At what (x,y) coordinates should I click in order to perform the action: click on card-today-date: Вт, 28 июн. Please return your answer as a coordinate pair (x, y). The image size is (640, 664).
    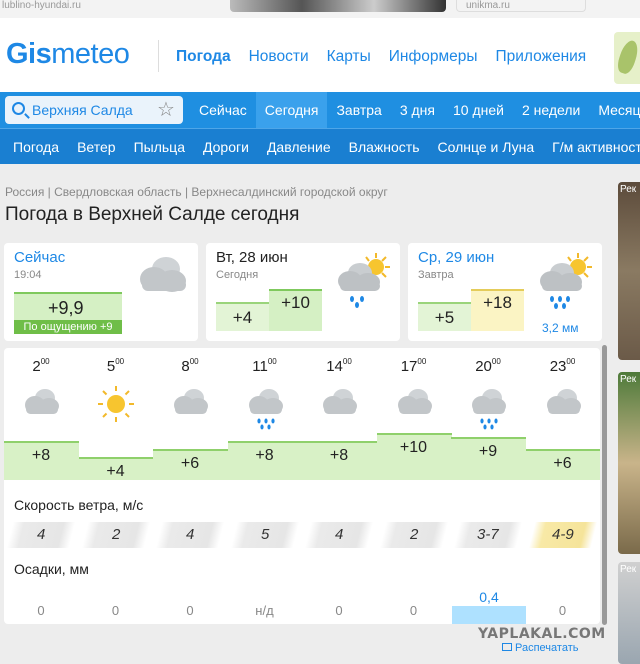
    Looking at the image, I should click on (252, 257).